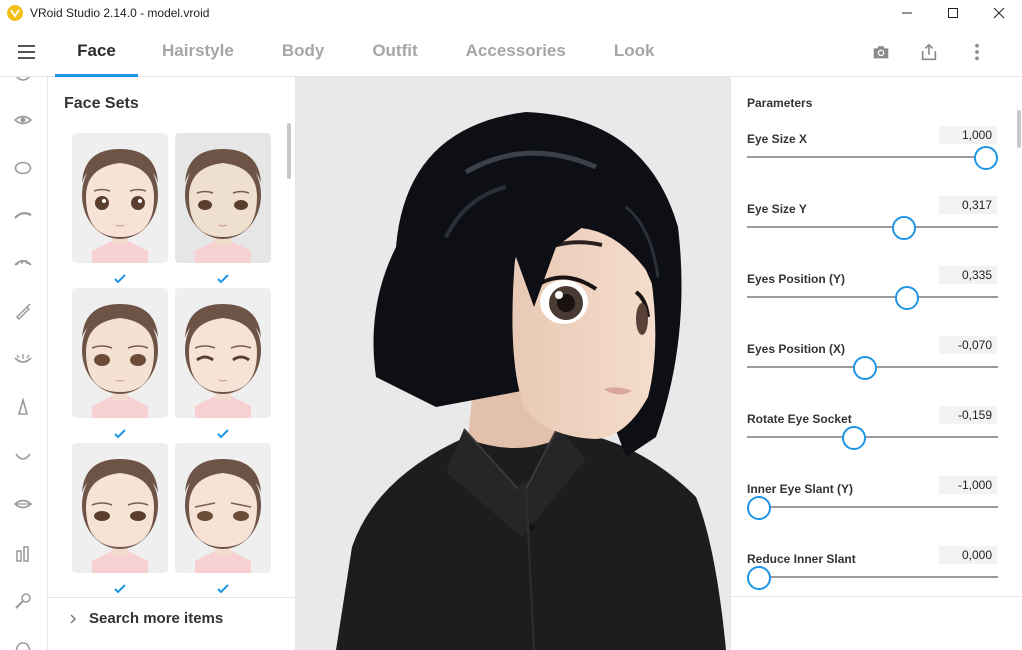 The width and height of the screenshot is (1022, 650). What do you see at coordinates (968, 275) in the screenshot?
I see `param-value-input: 0,335` at bounding box center [968, 275].